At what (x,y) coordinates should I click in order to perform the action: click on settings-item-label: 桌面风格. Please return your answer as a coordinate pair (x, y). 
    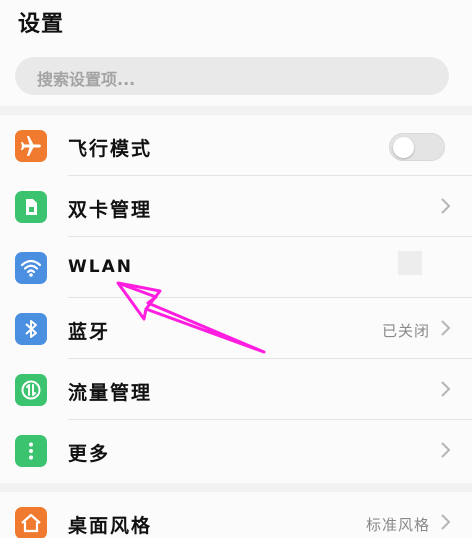
    Looking at the image, I should click on (110, 526).